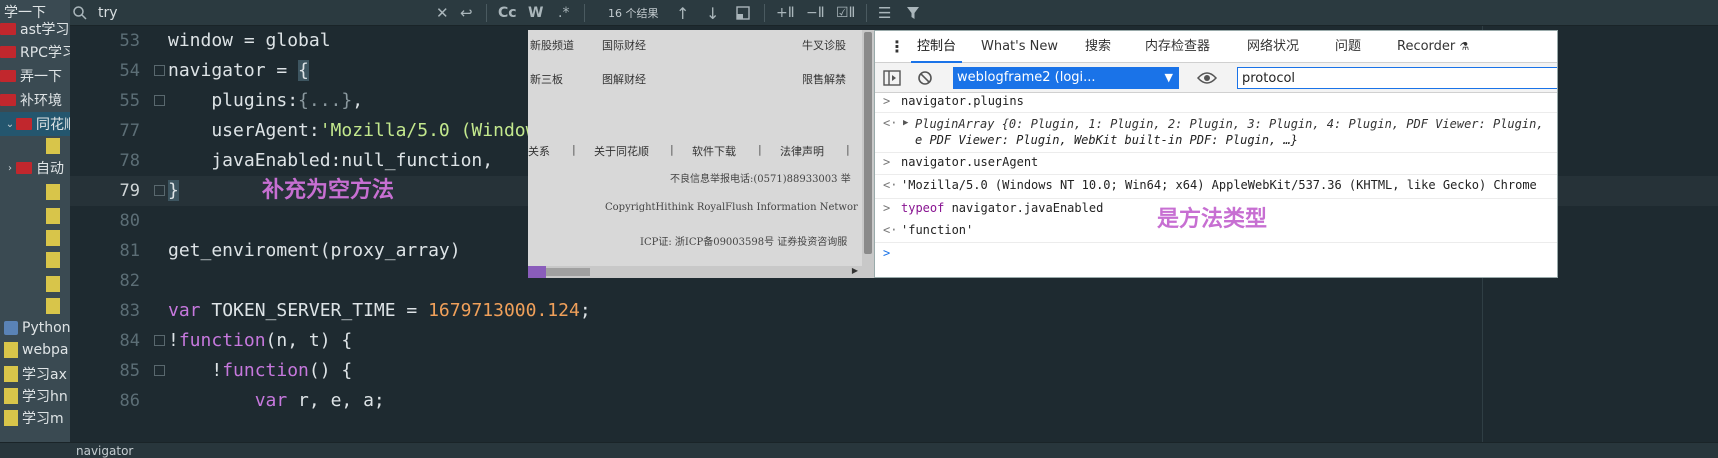 The height and width of the screenshot is (458, 1718). What do you see at coordinates (129, 311) in the screenshot?
I see `line-number: 83` at bounding box center [129, 311].